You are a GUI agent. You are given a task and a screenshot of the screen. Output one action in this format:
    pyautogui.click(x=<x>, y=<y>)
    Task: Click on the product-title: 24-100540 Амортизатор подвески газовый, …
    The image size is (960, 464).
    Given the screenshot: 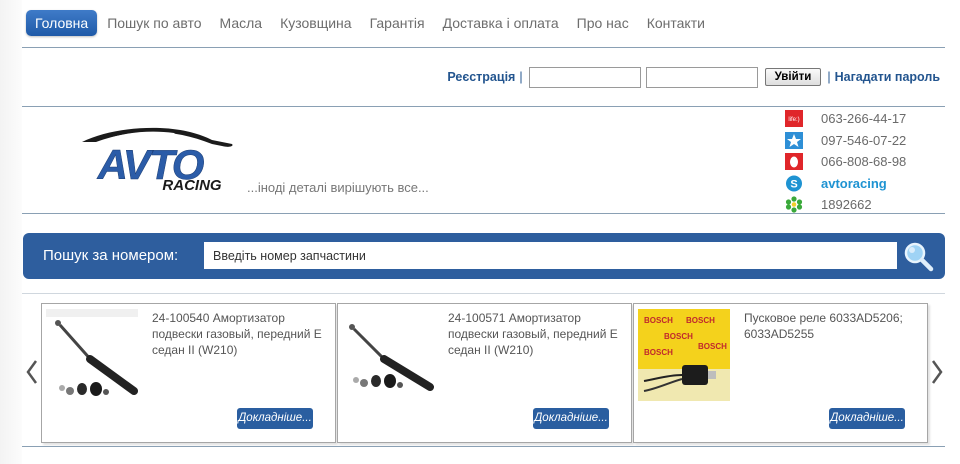 What is the action you would take?
    pyautogui.click(x=240, y=334)
    